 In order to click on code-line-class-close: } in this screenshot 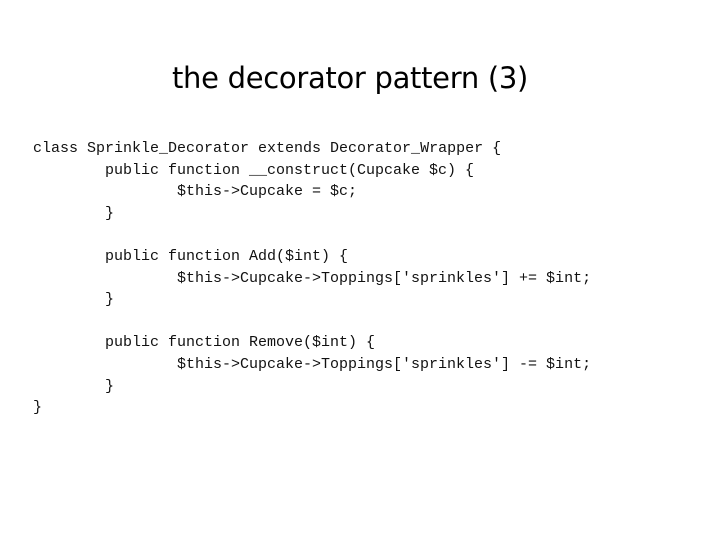, I will do `click(38, 408)`.